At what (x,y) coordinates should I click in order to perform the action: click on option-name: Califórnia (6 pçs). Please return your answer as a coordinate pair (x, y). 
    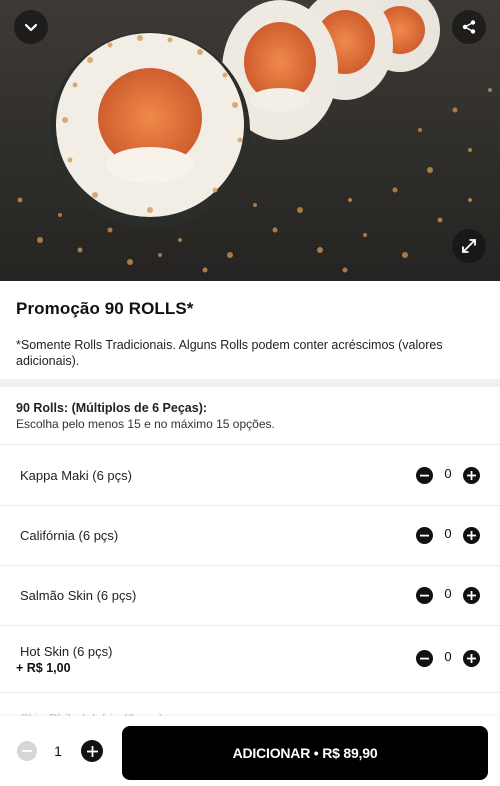
    Looking at the image, I should click on (69, 535).